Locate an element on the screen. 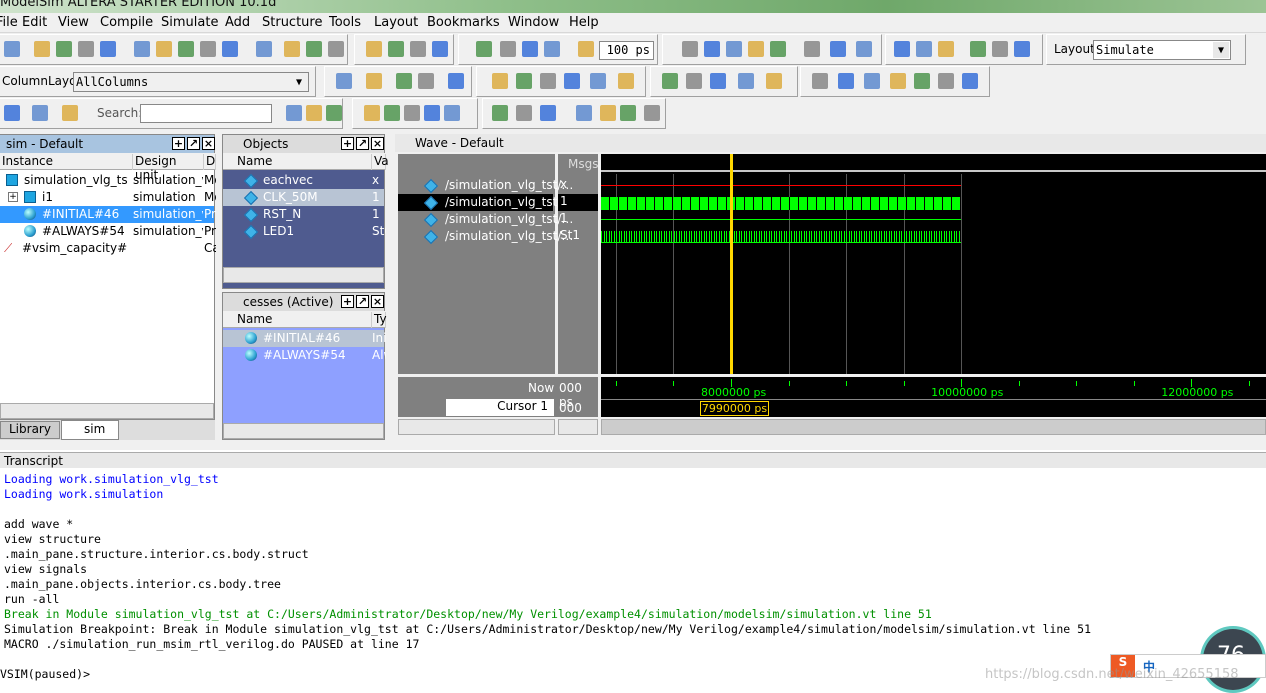 The image size is (1266, 693). menu-add: Add is located at coordinates (237, 22).